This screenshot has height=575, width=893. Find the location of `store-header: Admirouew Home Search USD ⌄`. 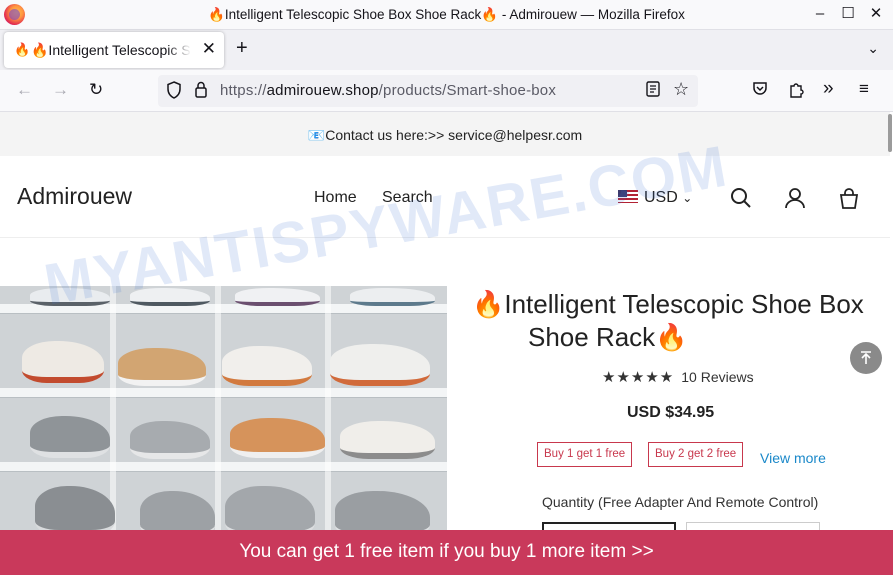

store-header: Admirouew Home Search USD ⌄ is located at coordinates (445, 197).